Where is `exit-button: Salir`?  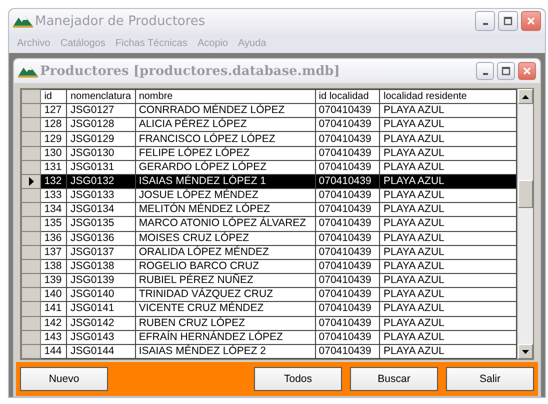 exit-button: Salir is located at coordinates (490, 379).